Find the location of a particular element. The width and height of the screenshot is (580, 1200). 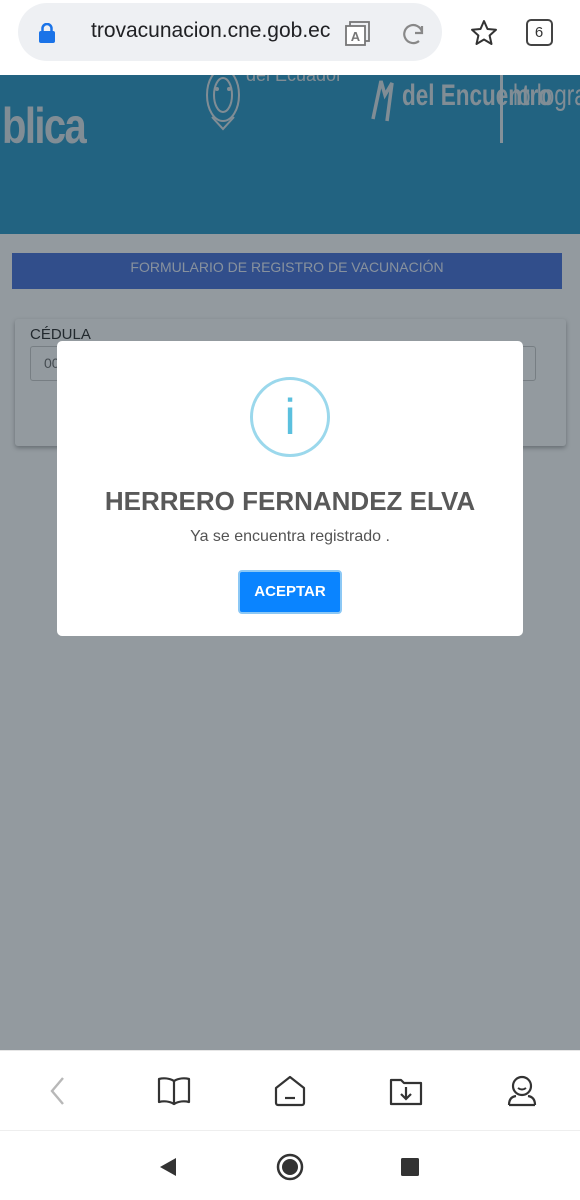

system-nav-bar is located at coordinates (290, 1165).